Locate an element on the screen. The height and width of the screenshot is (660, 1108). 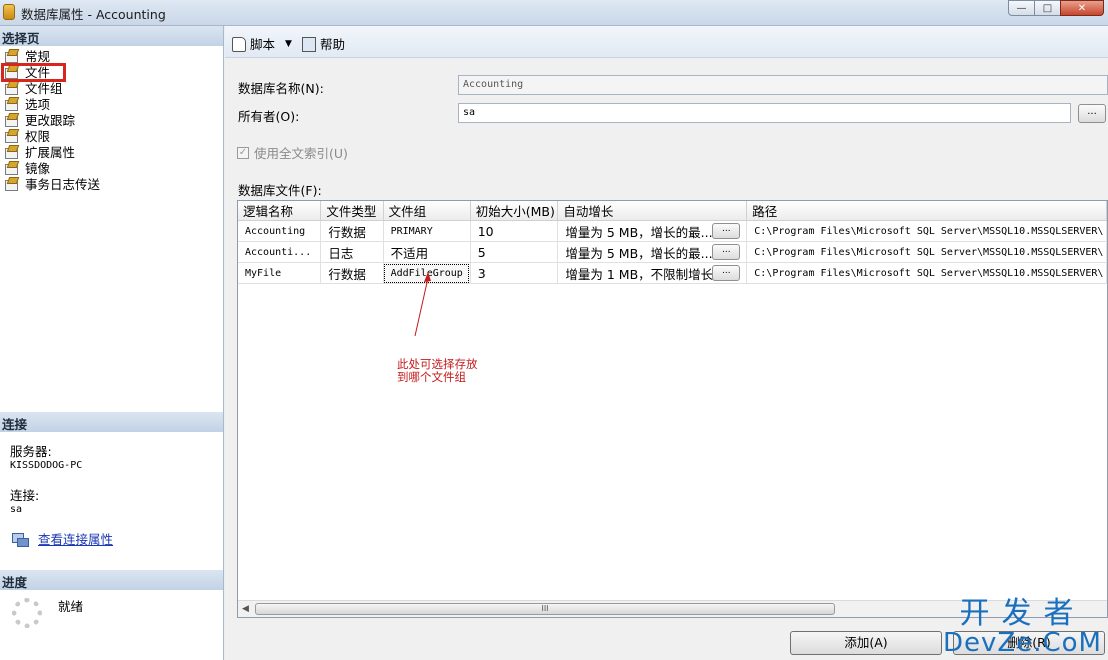
progress-area: 就绪 is located at coordinates (47, 612).